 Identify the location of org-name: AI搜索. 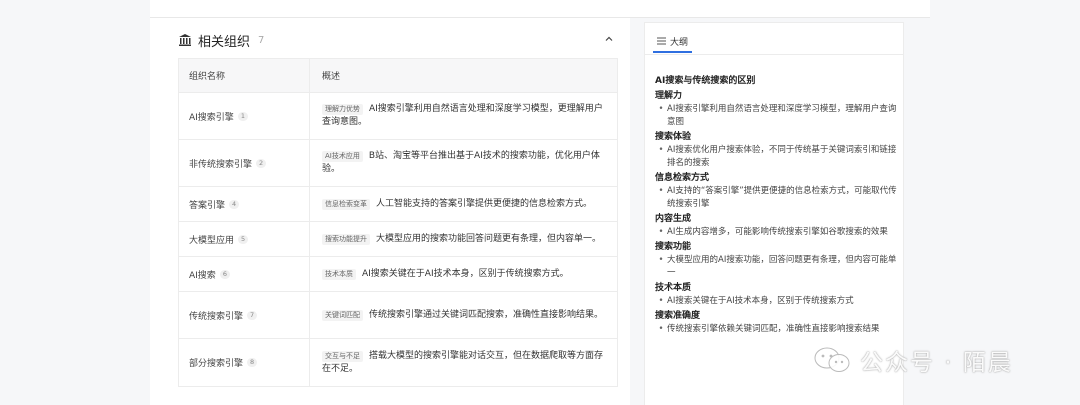
(202, 274).